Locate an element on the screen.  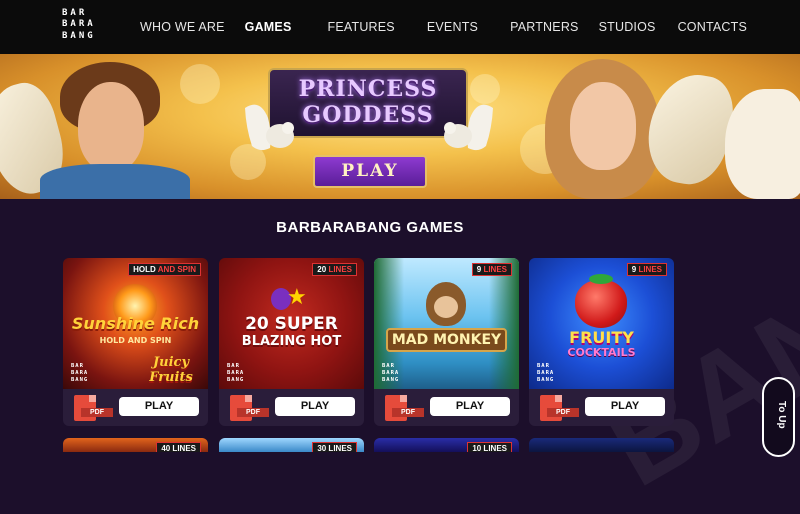
strawberry-icon is located at coordinates (601, 301).